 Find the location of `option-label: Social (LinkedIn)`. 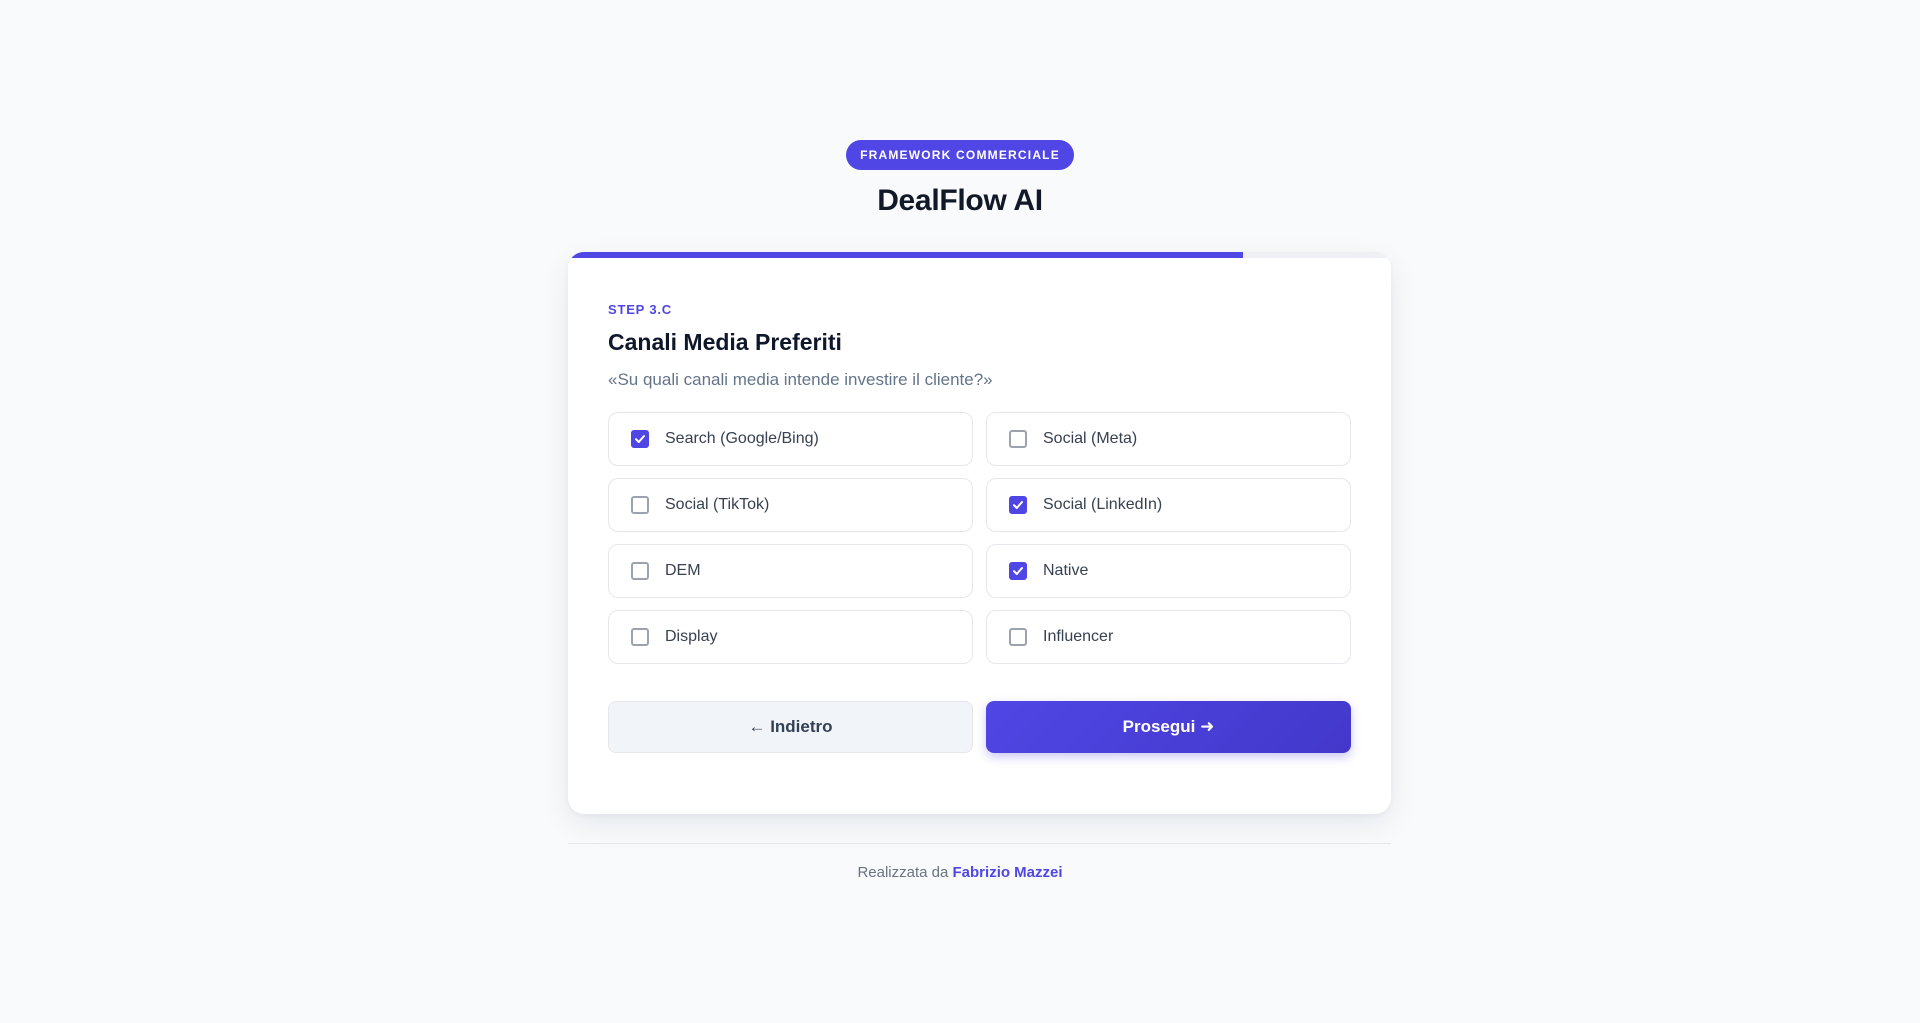

option-label: Social (LinkedIn) is located at coordinates (1103, 504).